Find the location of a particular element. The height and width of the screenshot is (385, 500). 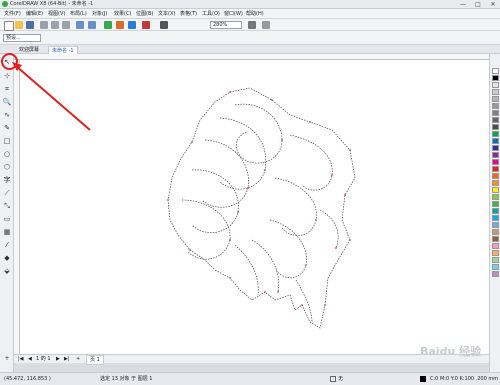

prev-page-icon: ◀ is located at coordinates (30, 359).